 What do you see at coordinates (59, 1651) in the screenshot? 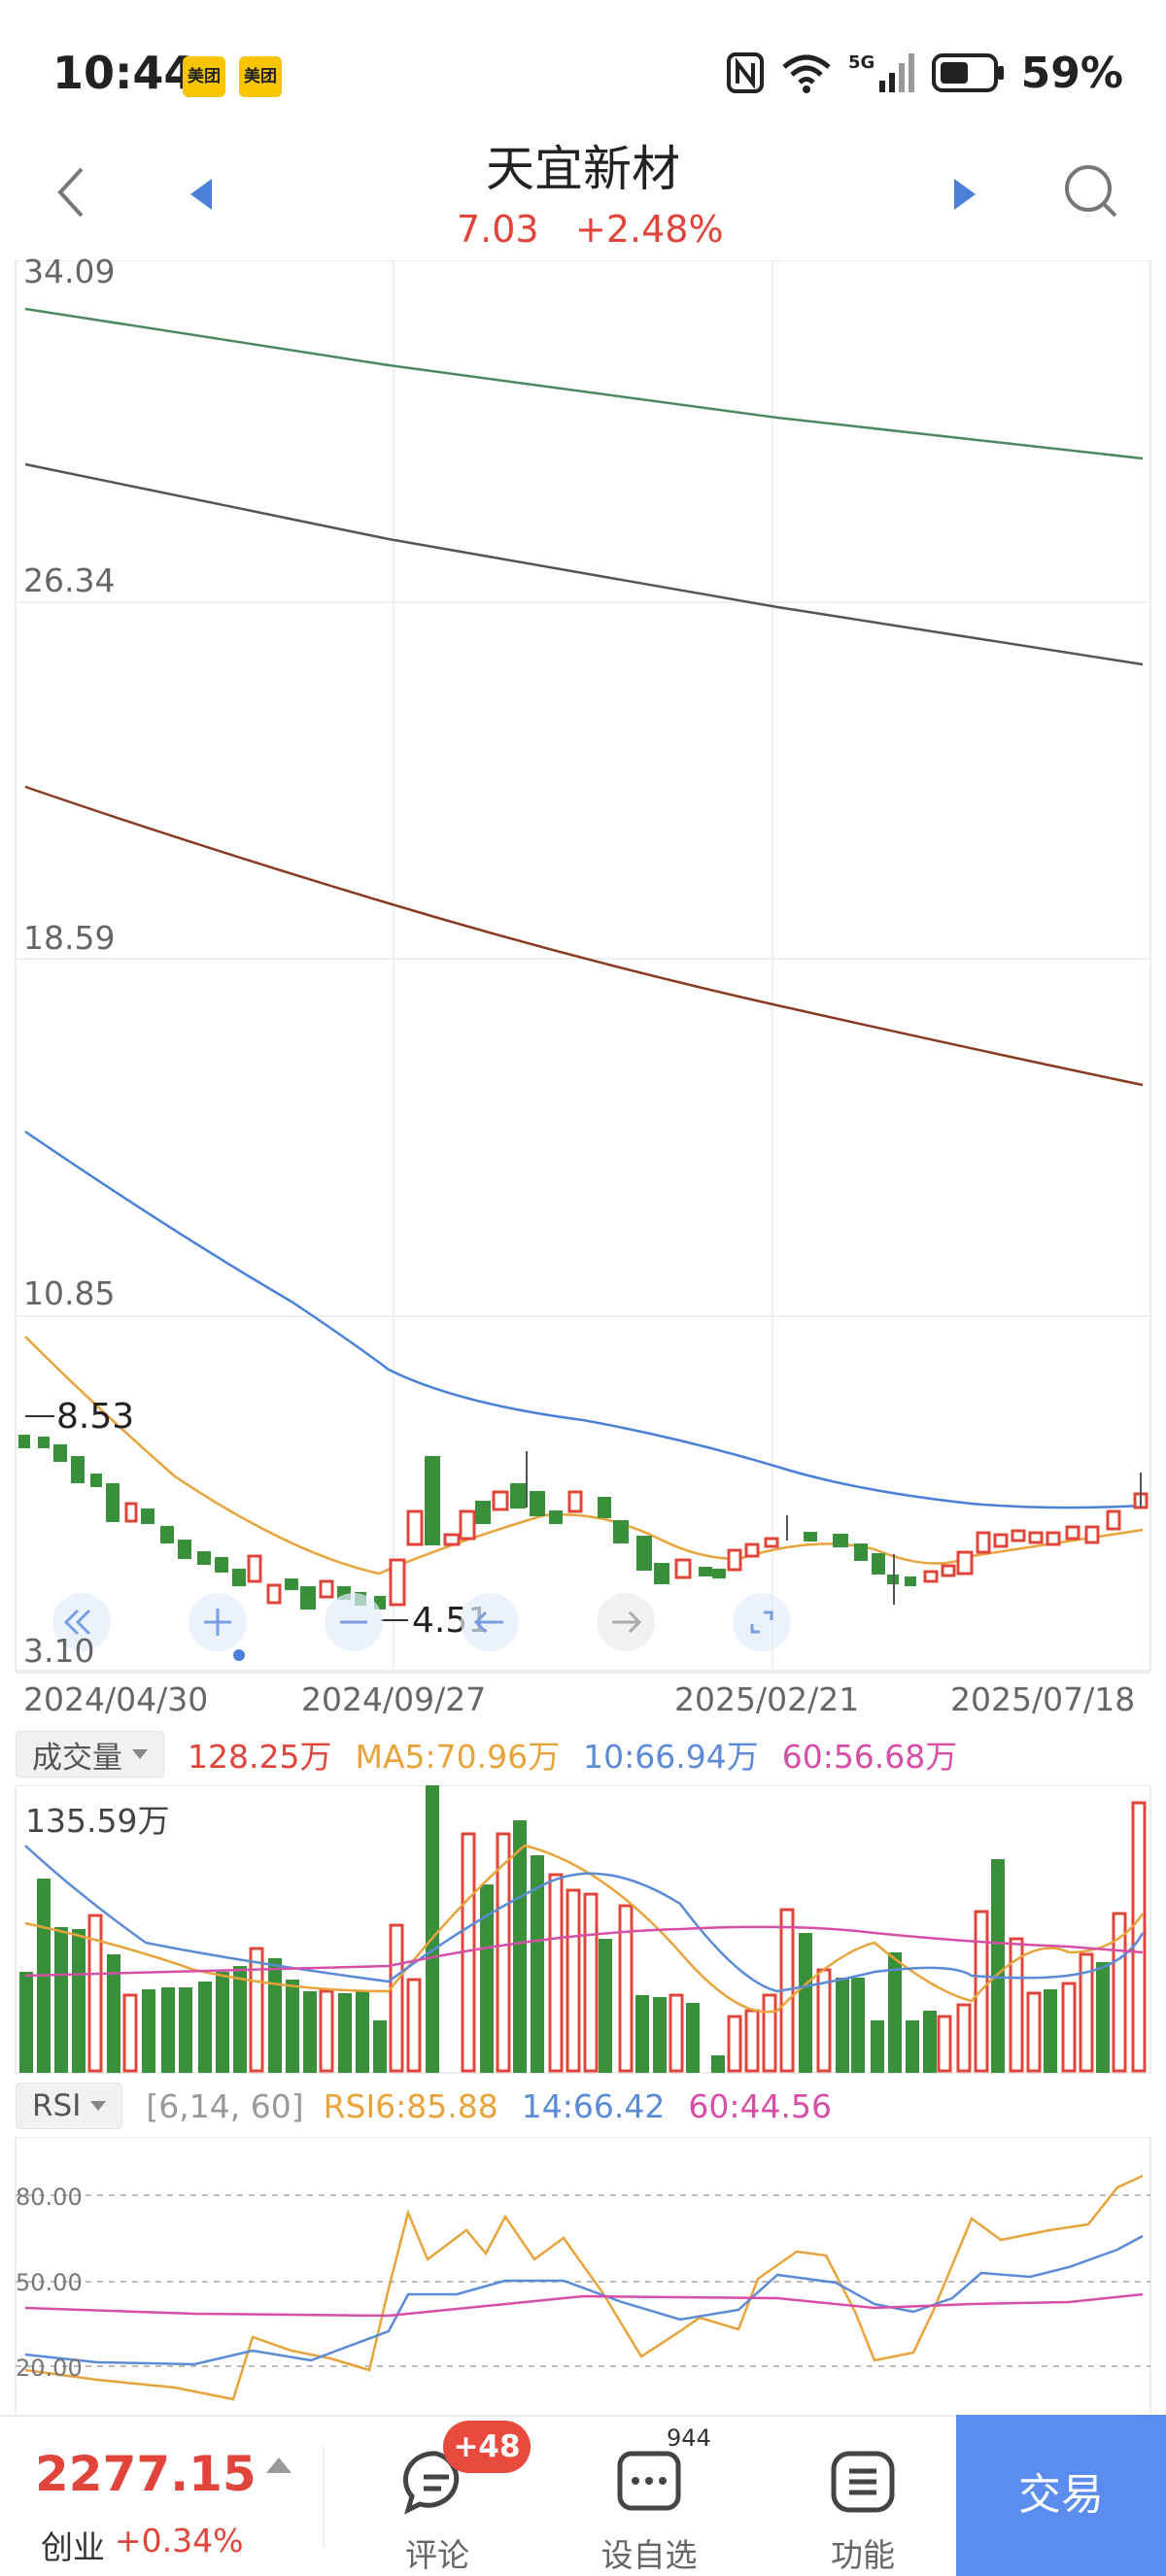
I see `y-axis-label: 3.10` at bounding box center [59, 1651].